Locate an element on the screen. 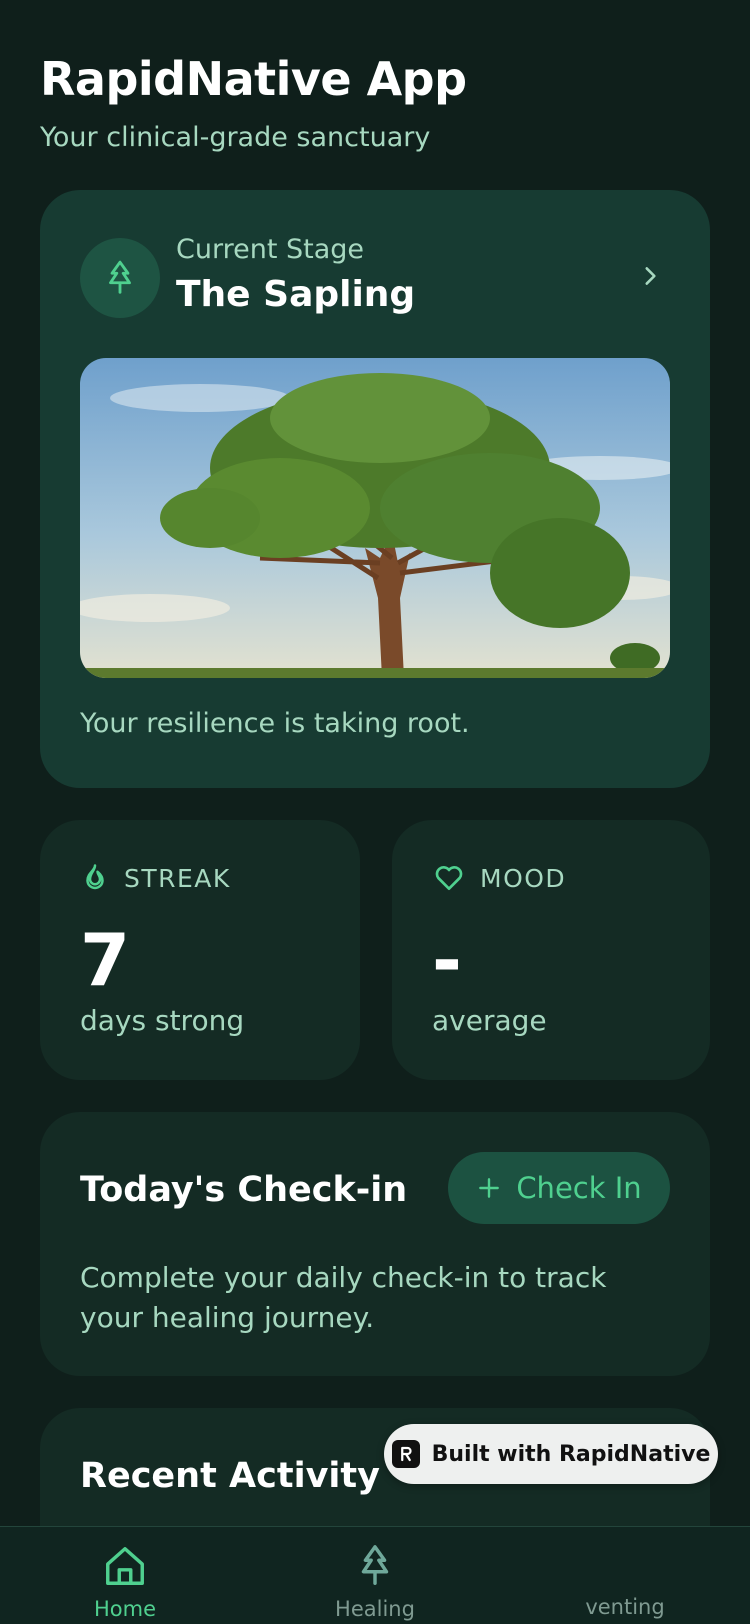 The height and width of the screenshot is (1624, 750). built-with-badge: Built with RapidNative is located at coordinates (551, 1454).